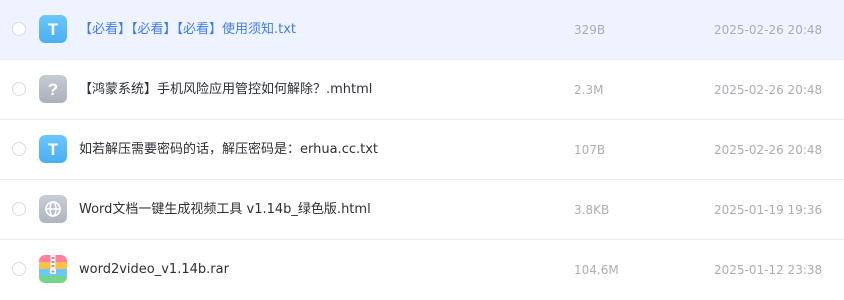 The image size is (844, 300). Describe the element at coordinates (590, 30) in the screenshot. I see `file-size: 329B` at that location.